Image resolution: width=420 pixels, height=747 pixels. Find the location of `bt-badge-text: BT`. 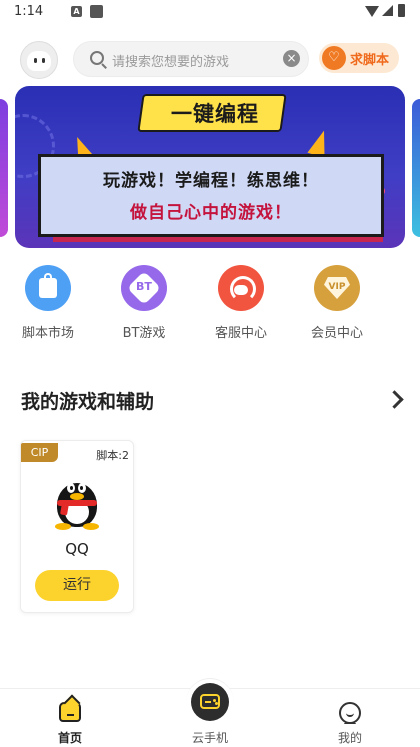

bt-badge-text: BT is located at coordinates (144, 286).